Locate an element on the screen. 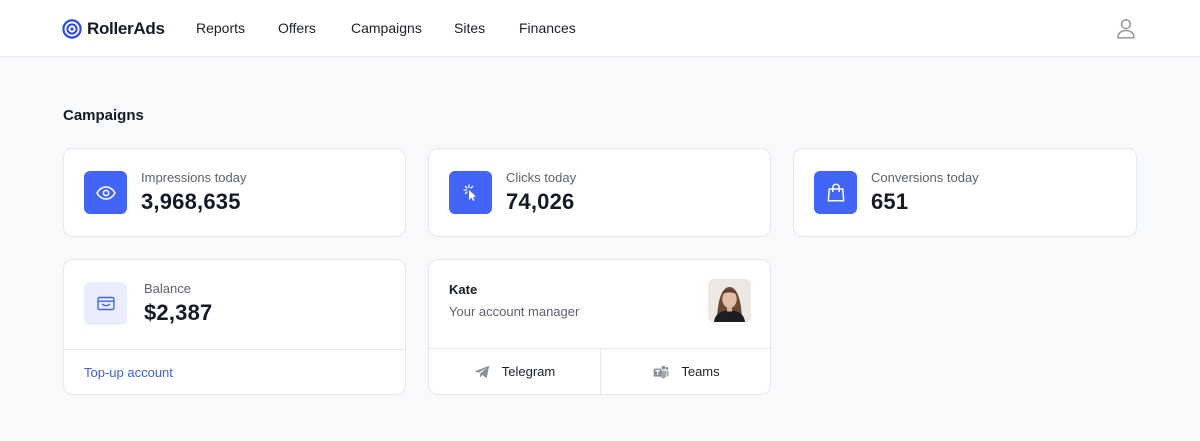 This screenshot has height=441, width=1200. user-profile-icon is located at coordinates (1126, 28).